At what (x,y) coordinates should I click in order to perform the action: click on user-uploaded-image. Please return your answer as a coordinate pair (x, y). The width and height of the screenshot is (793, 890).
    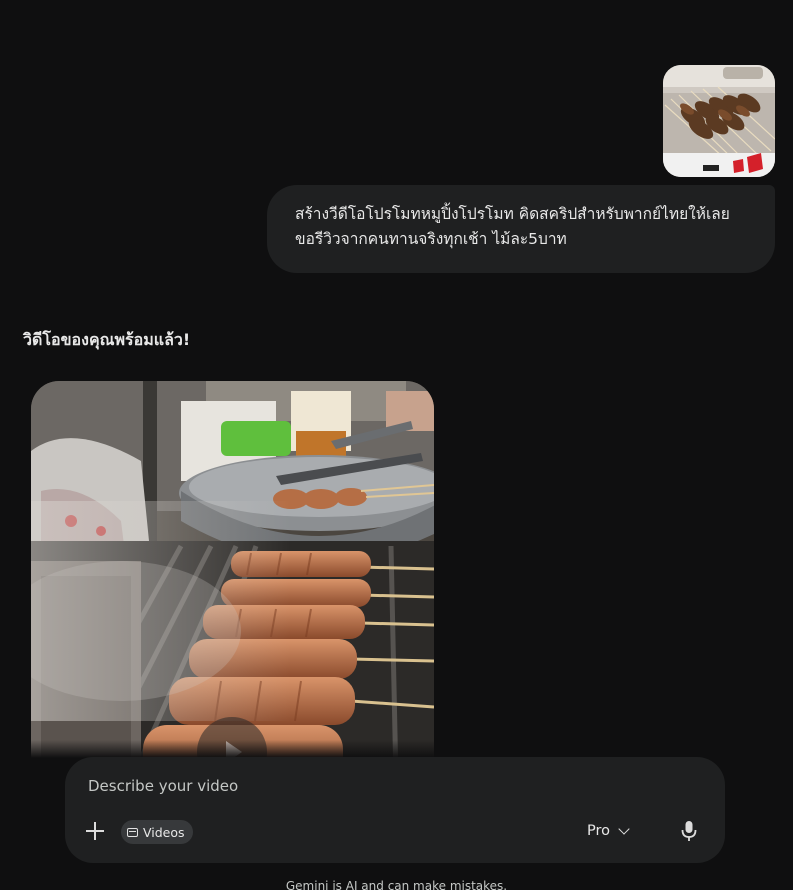
    Looking at the image, I should click on (719, 121).